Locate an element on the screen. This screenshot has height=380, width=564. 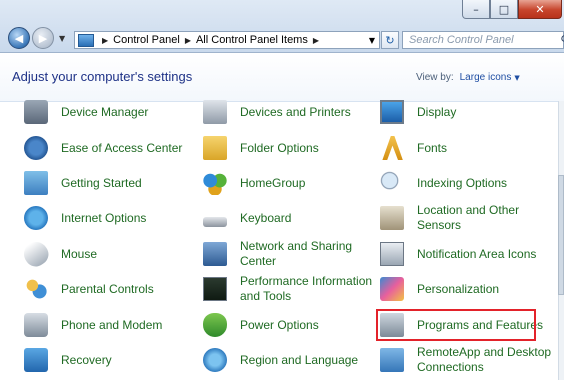
display-icon is located at coordinates (392, 112).